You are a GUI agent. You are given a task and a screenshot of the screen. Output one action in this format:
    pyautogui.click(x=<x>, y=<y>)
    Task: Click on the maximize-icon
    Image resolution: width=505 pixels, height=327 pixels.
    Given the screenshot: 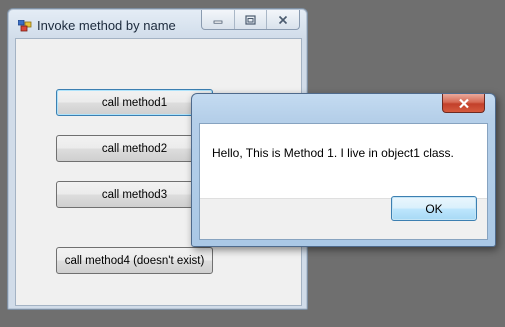 What is the action you would take?
    pyautogui.click(x=250, y=19)
    